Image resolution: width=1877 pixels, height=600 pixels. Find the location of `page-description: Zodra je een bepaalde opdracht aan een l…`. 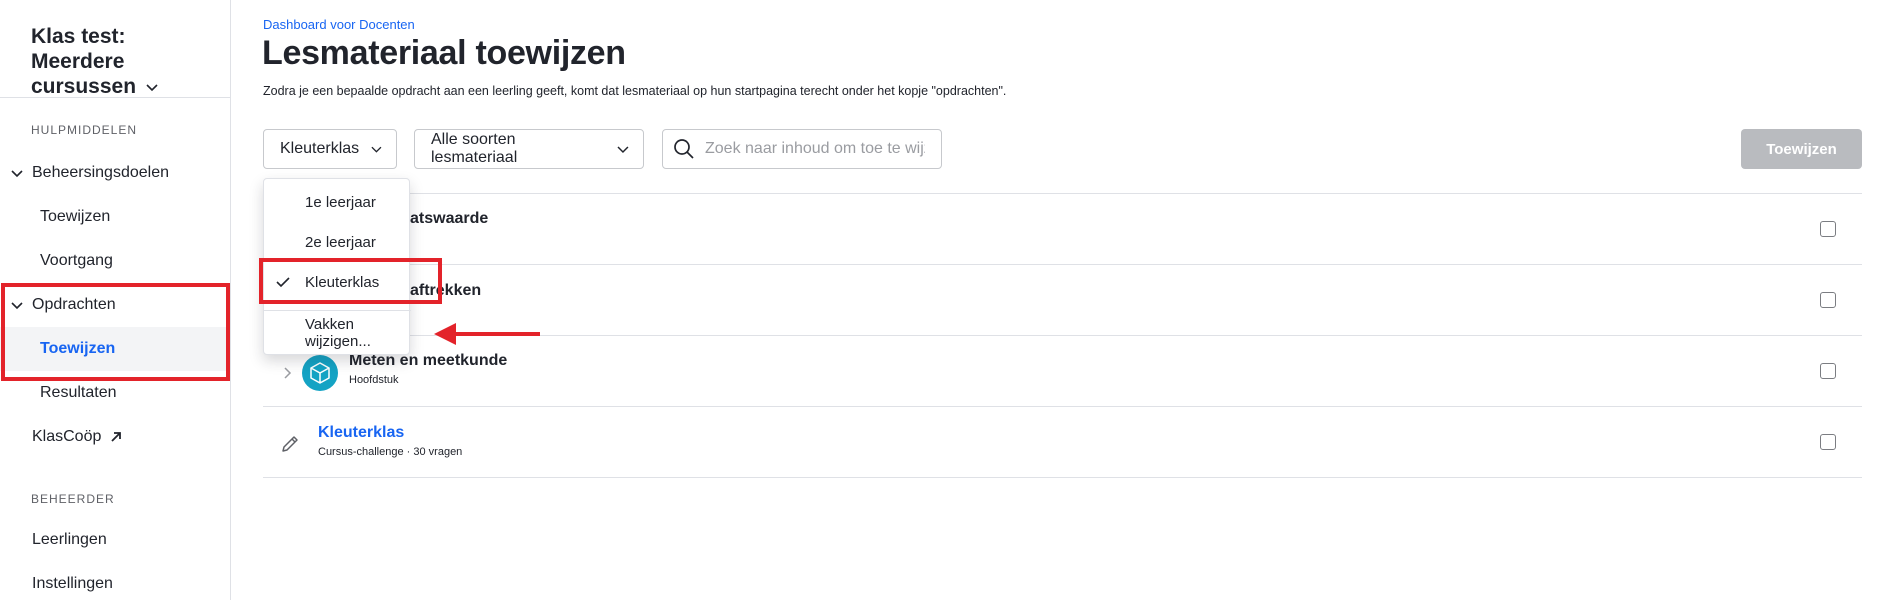

page-description: Zodra je een bepaalde opdracht aan een l… is located at coordinates (635, 91).